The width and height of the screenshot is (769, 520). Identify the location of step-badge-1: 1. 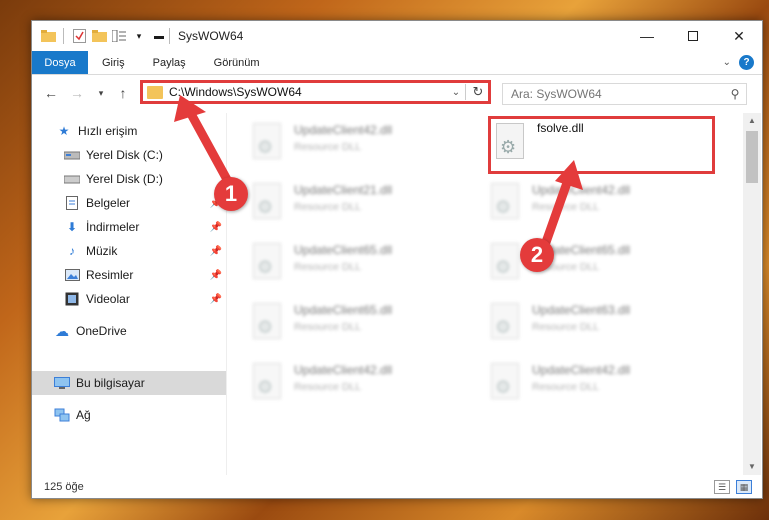
(231, 194).